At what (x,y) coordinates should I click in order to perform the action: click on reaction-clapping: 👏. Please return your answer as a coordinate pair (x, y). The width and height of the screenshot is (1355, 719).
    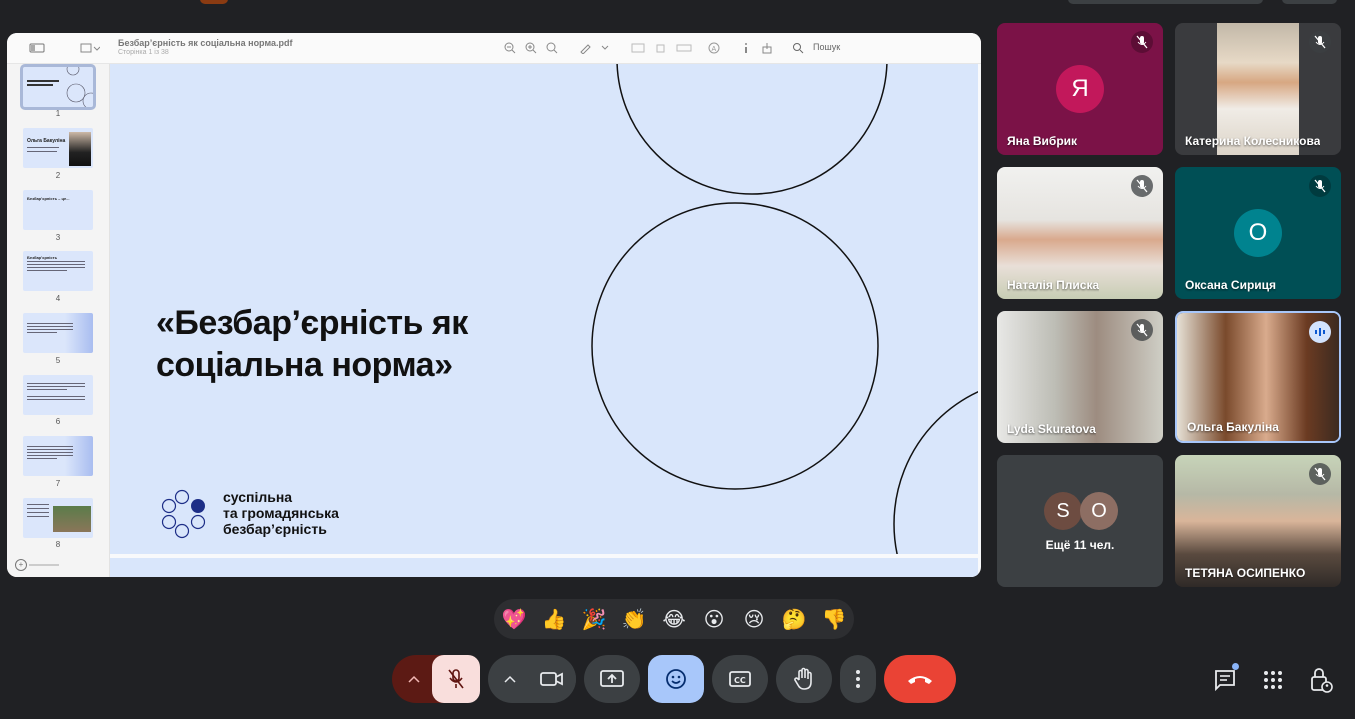
    Looking at the image, I should click on (634, 619).